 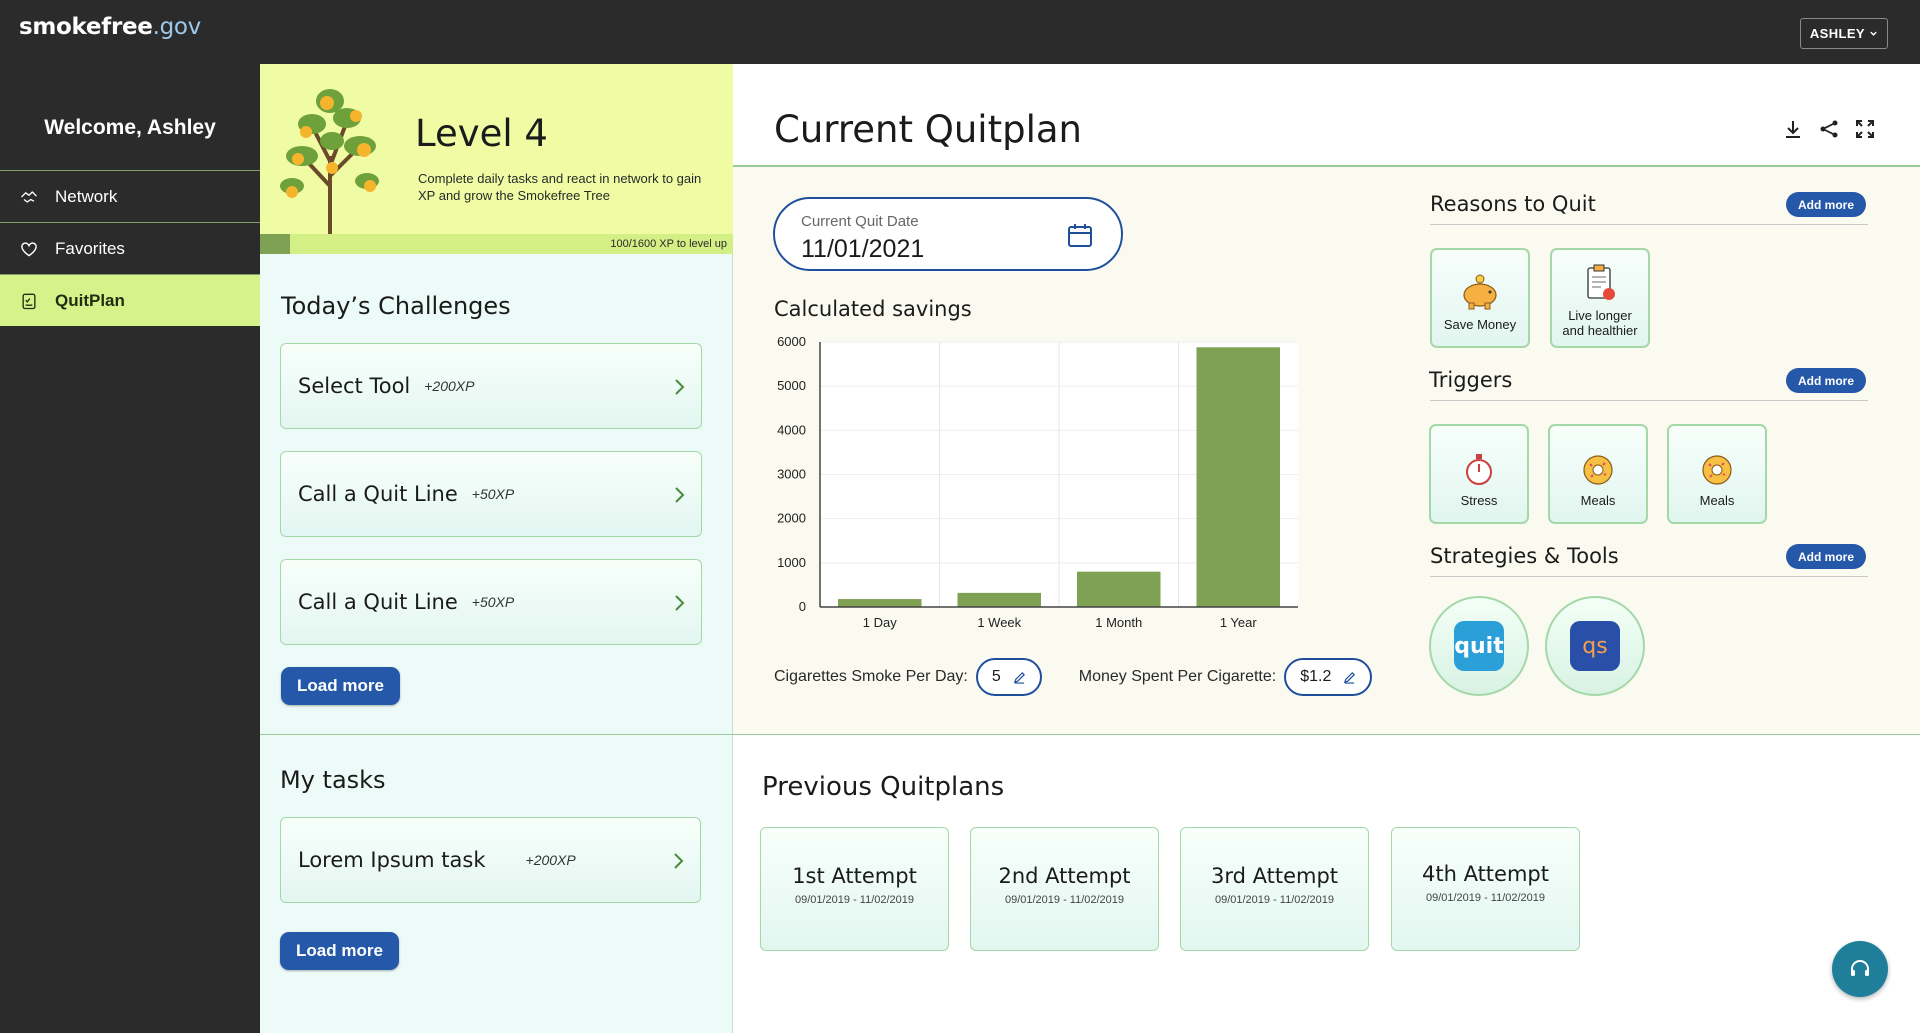 I want to click on stopwatch-icon, so click(x=1479, y=469).